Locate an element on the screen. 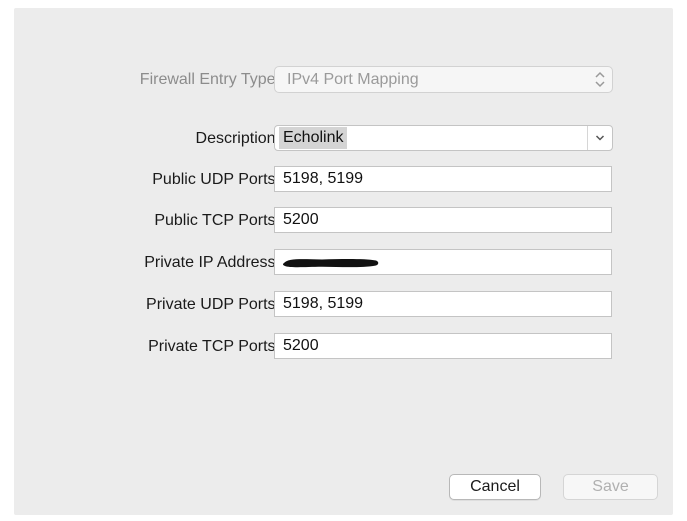  private-ip-row: Private IP Address: is located at coordinates (343, 263).